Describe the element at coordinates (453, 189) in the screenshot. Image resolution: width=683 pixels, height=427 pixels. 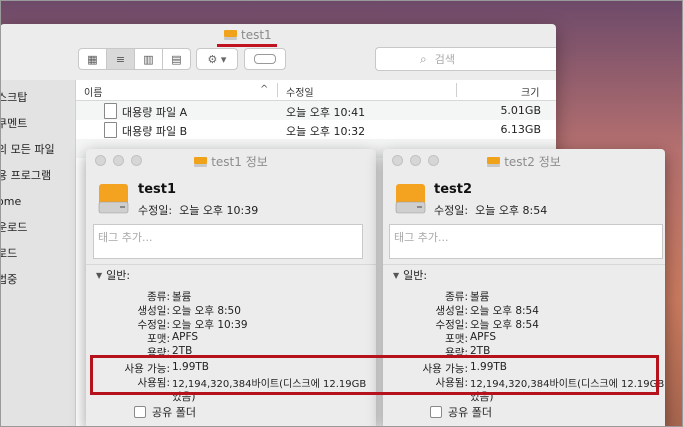
I see `volume-name: test2` at that location.